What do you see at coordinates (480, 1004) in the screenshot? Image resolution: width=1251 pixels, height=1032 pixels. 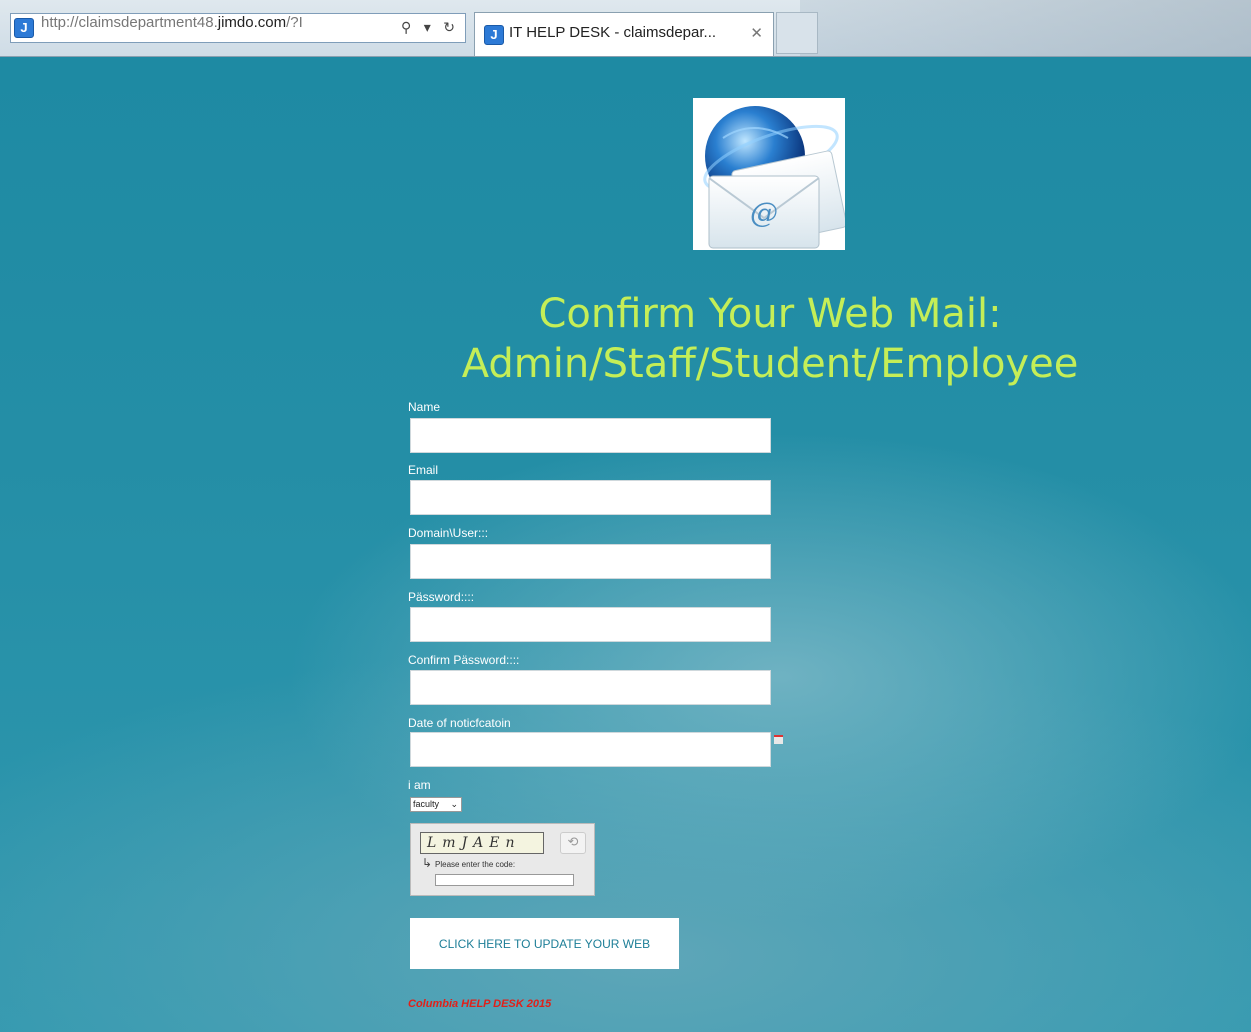 I see `footer-text: Columbia HELP DESK 2015` at bounding box center [480, 1004].